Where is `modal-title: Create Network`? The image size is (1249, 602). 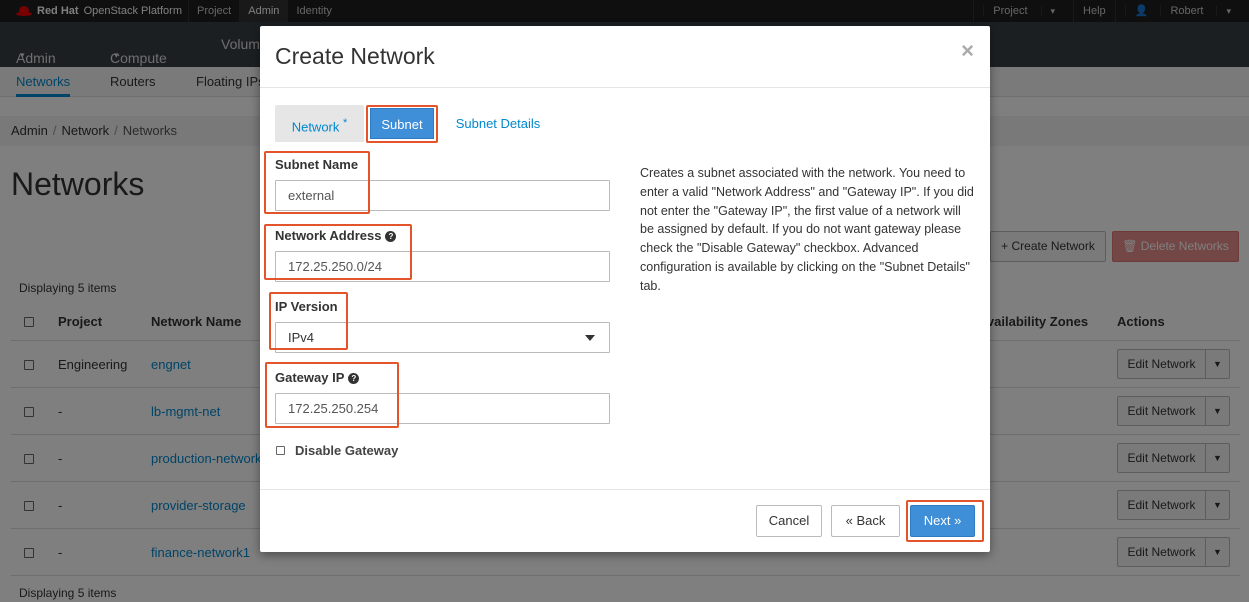 modal-title: Create Network is located at coordinates (355, 56).